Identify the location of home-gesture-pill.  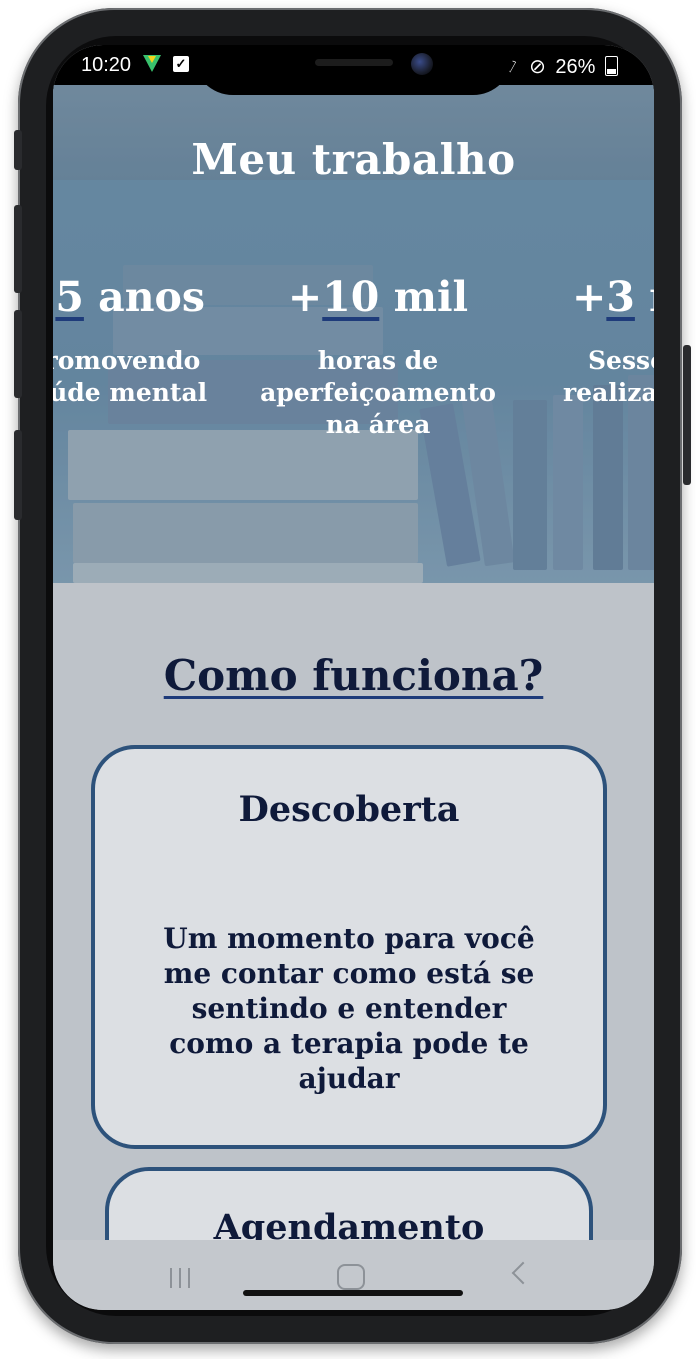
(353, 1293).